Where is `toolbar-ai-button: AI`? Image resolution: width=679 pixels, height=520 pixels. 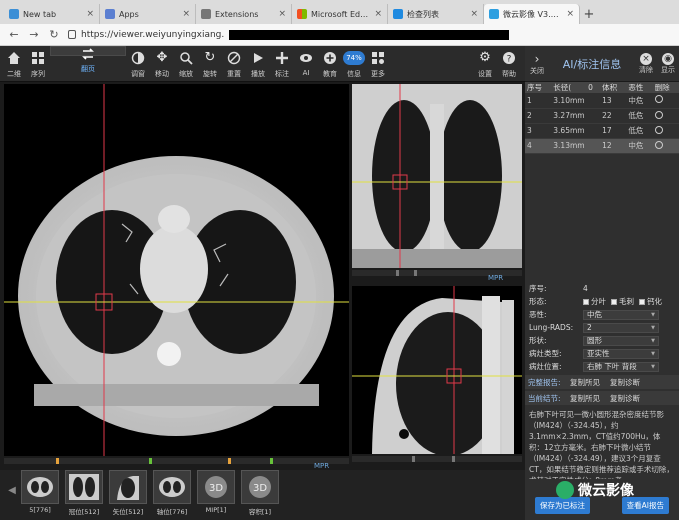
toolbar-ai-button: AI is located at coordinates (306, 64).